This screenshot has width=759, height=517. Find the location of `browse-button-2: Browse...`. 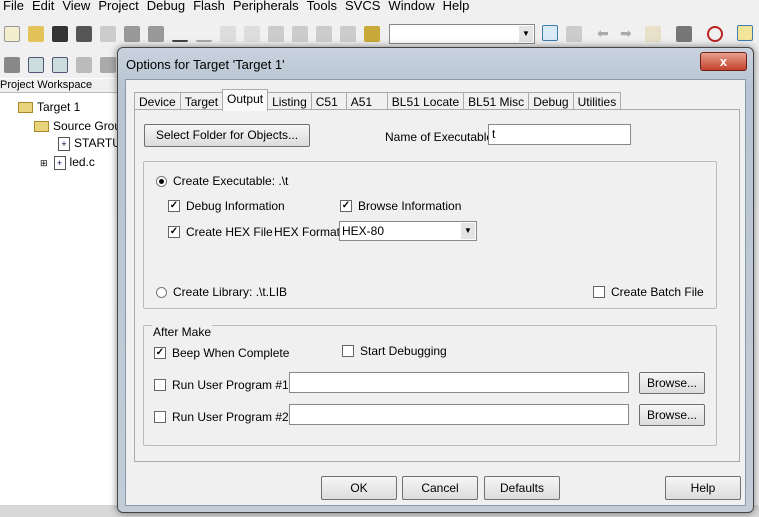

browse-button-2: Browse... is located at coordinates (672, 415).